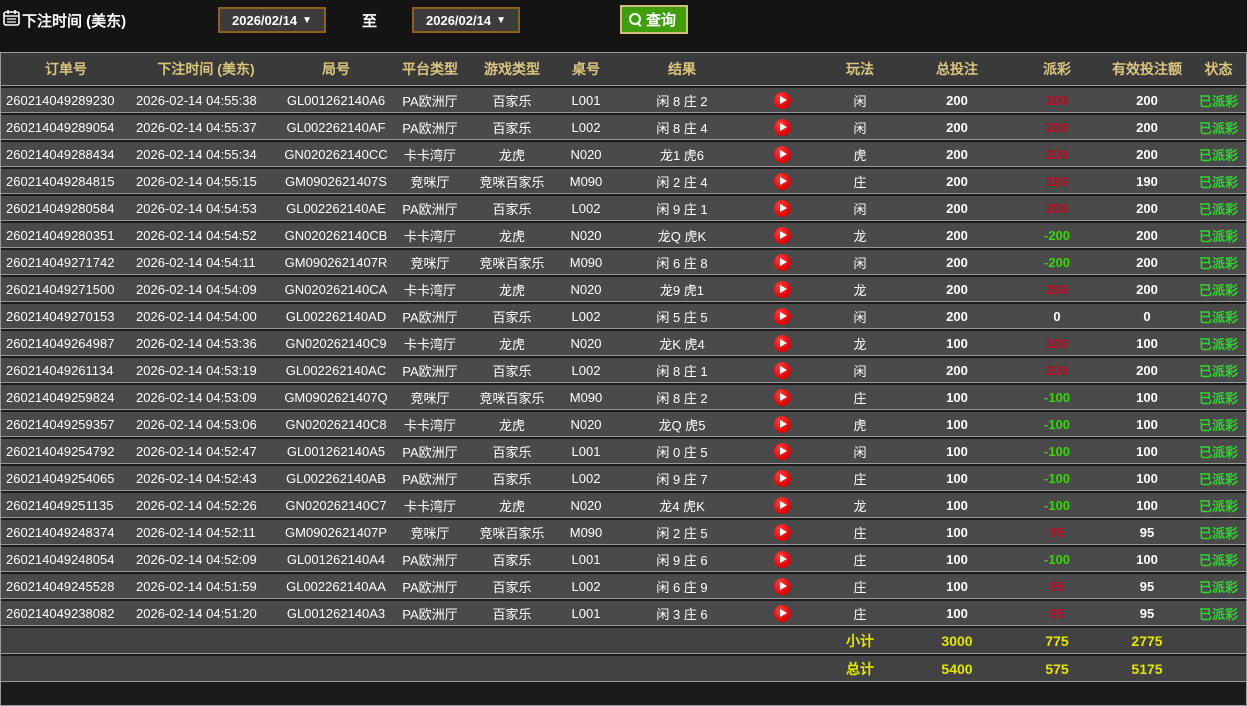  Describe the element at coordinates (60, 262) in the screenshot. I see `cell-order-id: 260214049271742` at that location.